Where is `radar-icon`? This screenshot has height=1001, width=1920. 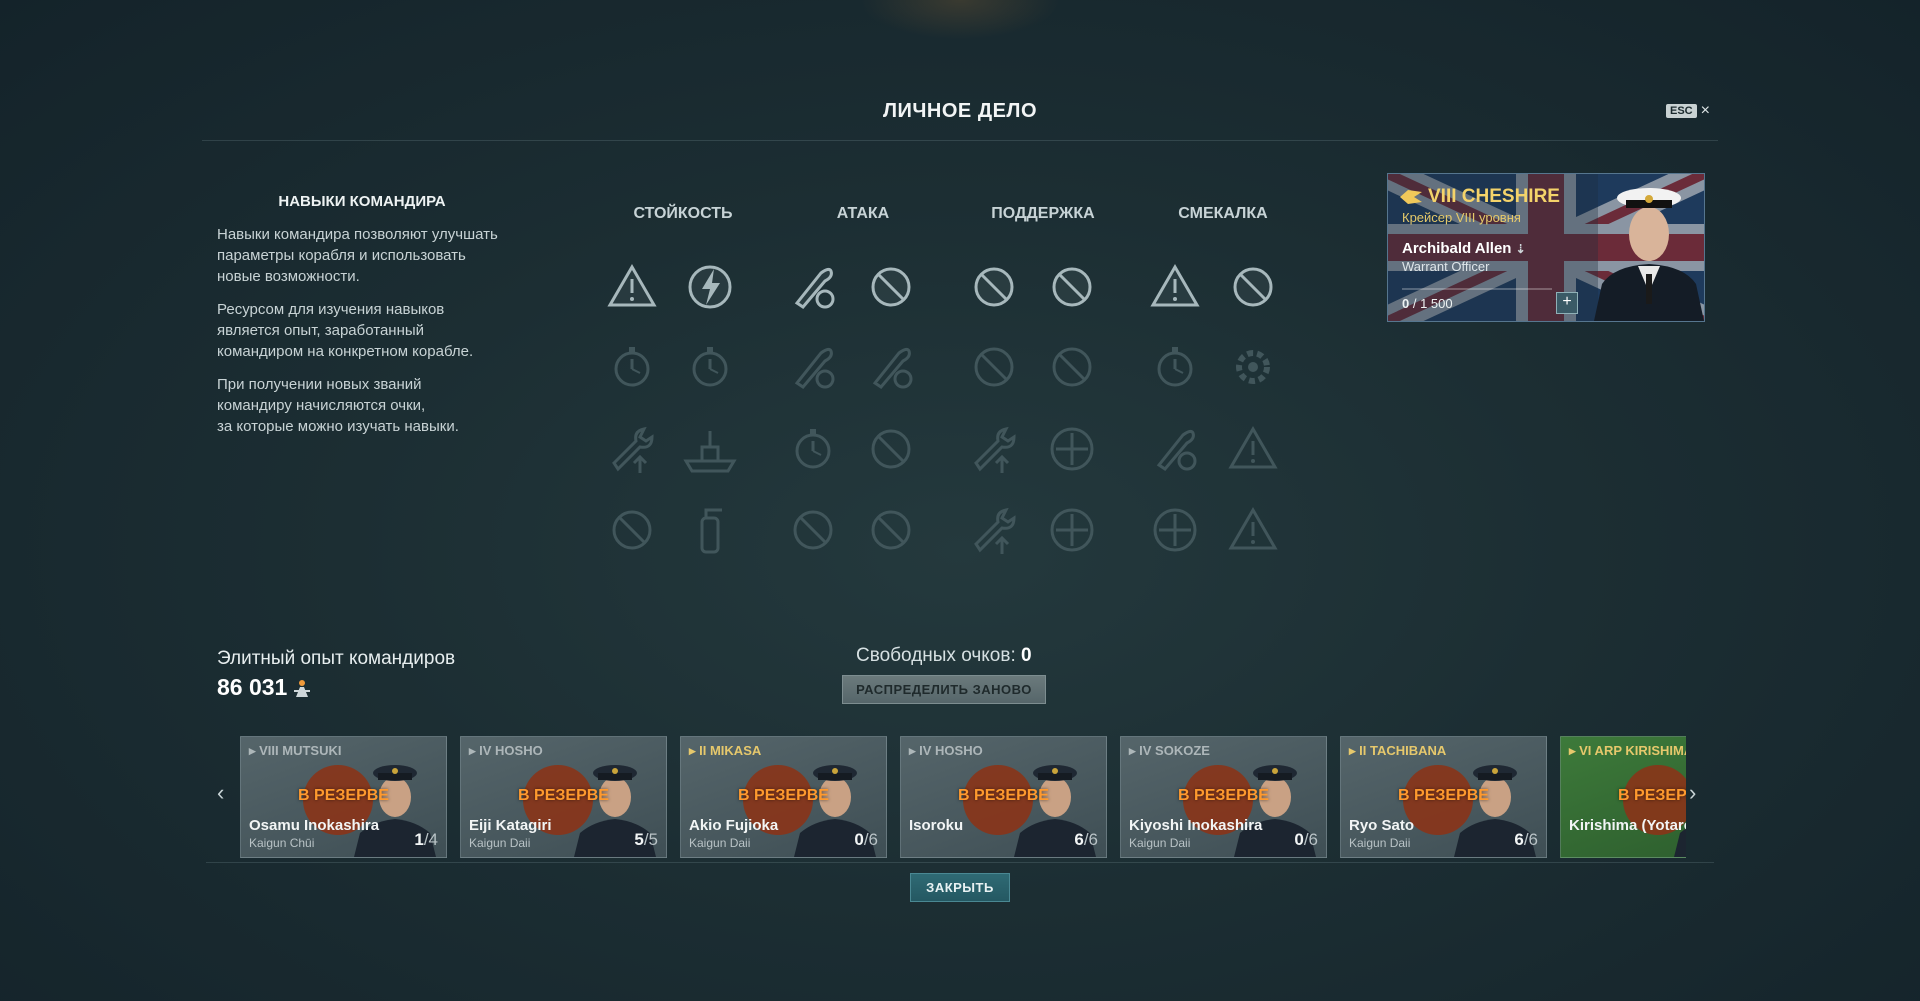 radar-icon is located at coordinates (1175, 530).